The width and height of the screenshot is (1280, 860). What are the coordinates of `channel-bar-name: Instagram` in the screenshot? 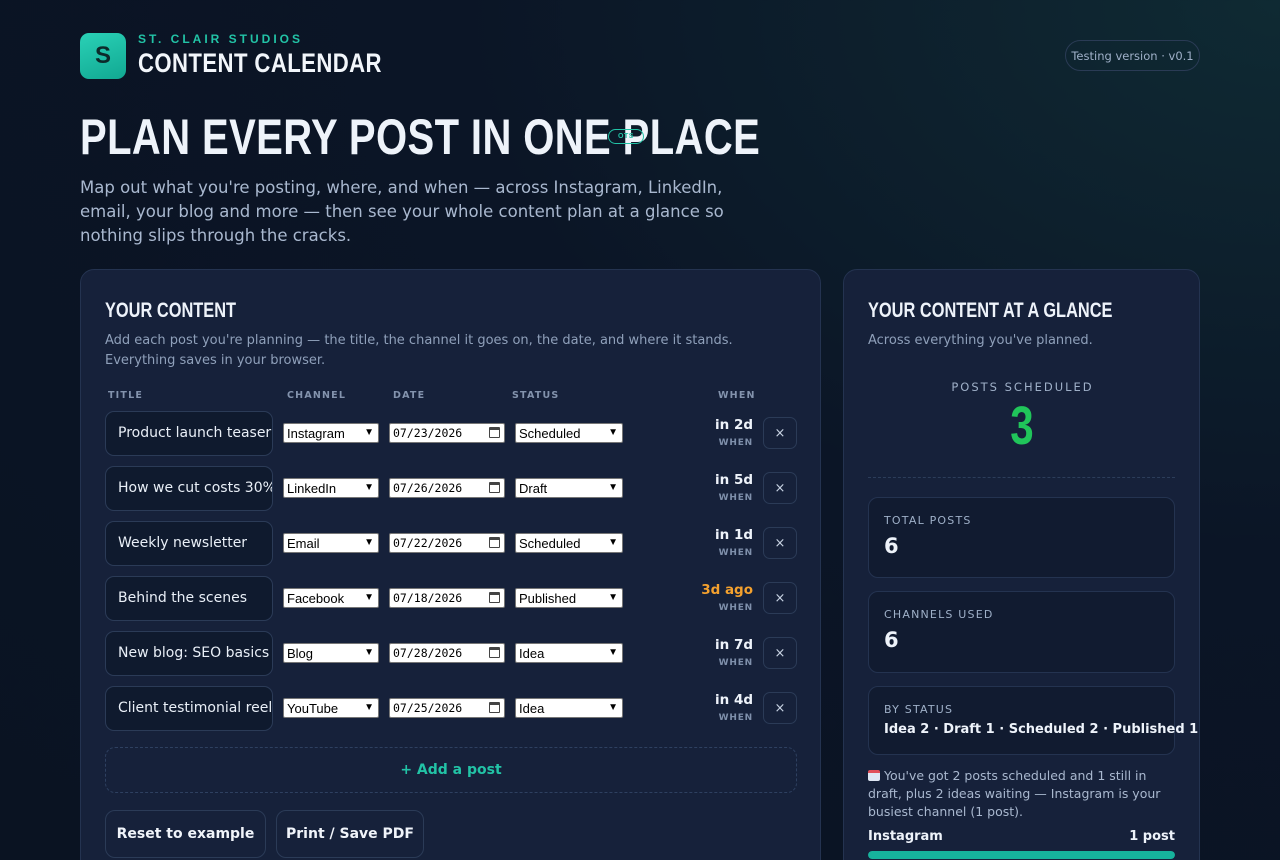 It's located at (905, 836).